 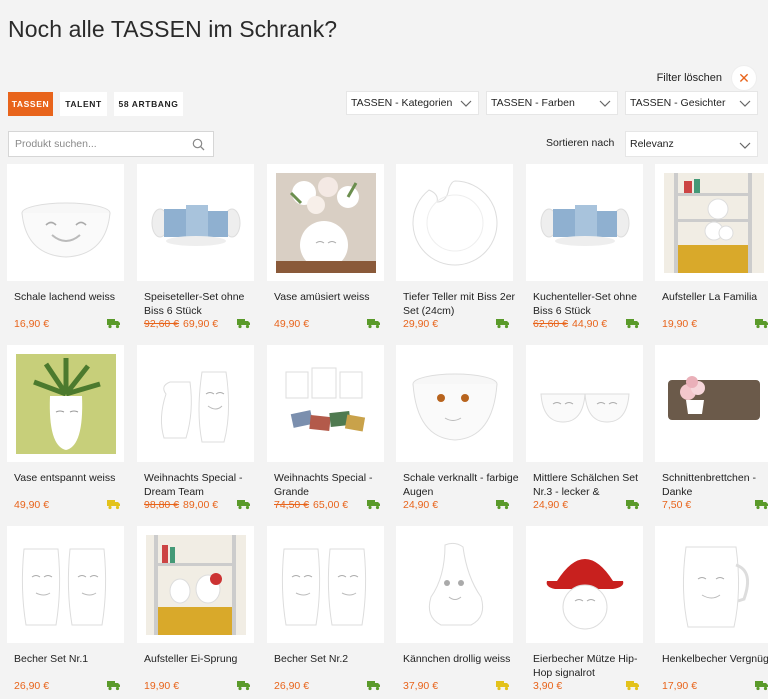 I want to click on product-price: 16,90 €, so click(x=31, y=324).